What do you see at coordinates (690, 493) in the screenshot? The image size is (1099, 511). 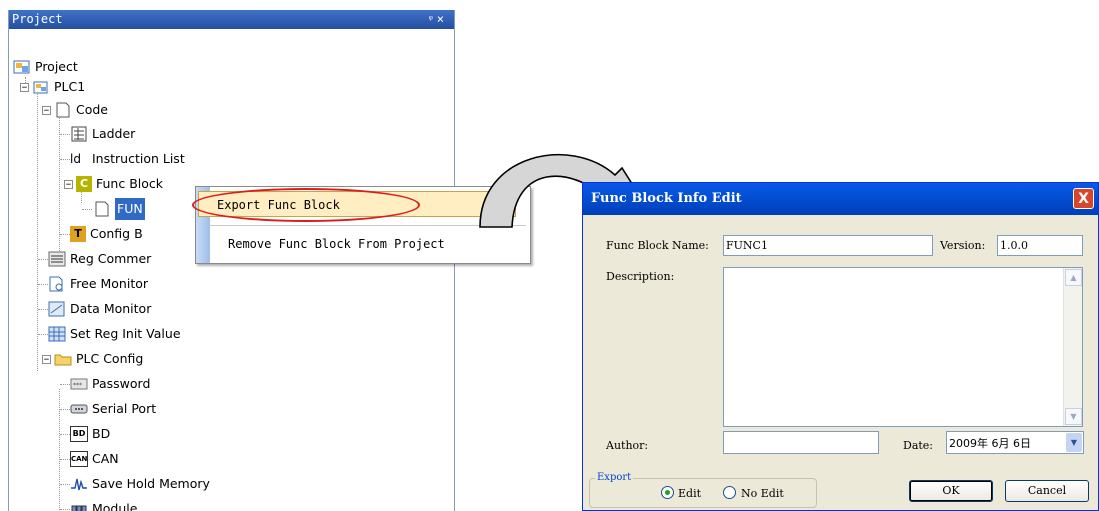 I see `edit-radio-label: Edit` at bounding box center [690, 493].